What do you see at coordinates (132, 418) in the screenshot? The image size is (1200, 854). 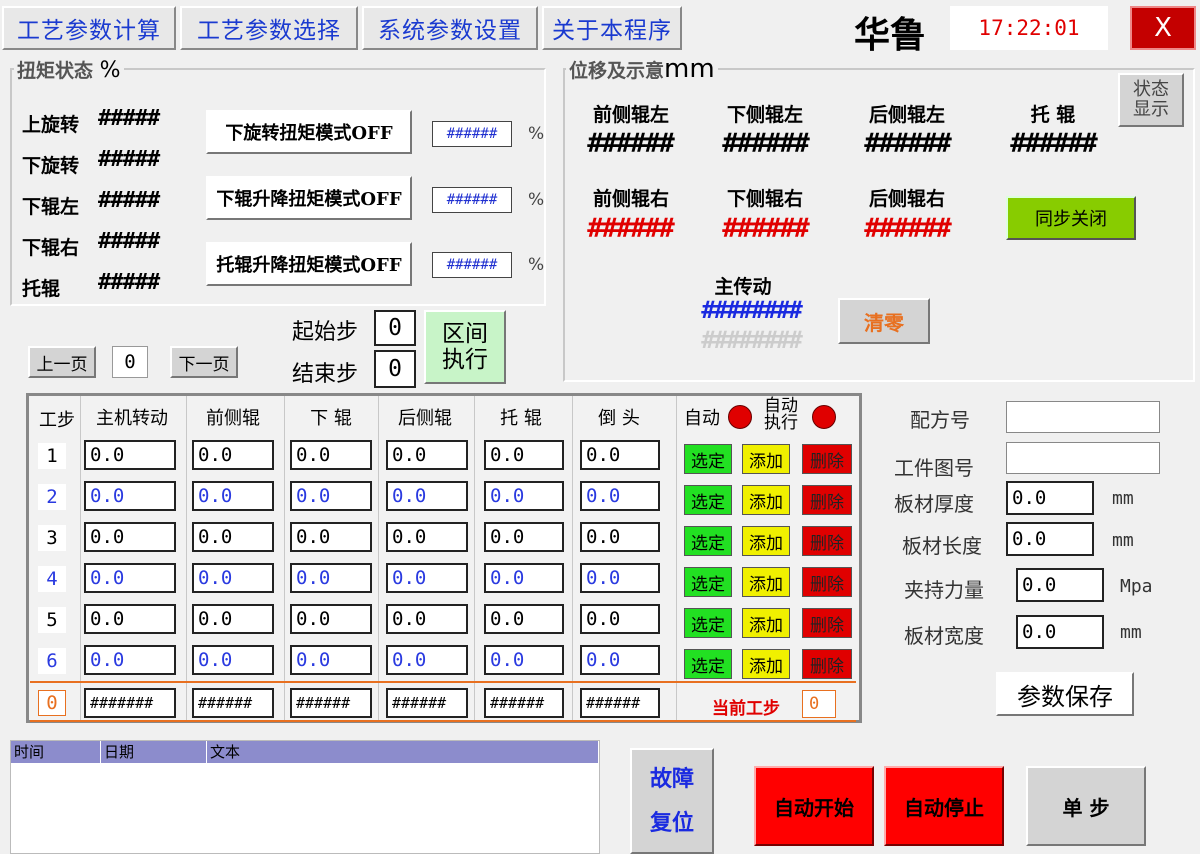 I see `col-header-main-rotation: 主机转动` at bounding box center [132, 418].